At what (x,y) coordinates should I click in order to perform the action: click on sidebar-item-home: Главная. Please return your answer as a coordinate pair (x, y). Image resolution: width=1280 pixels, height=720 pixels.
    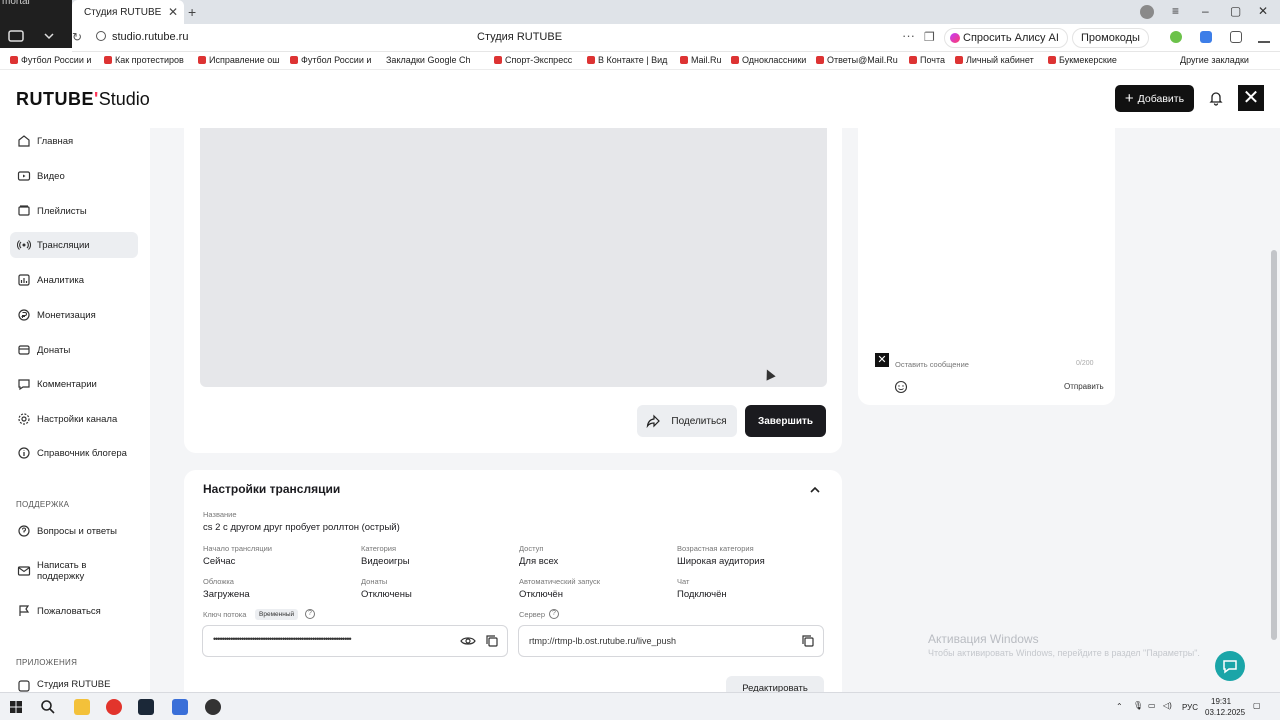
    Looking at the image, I should click on (74, 141).